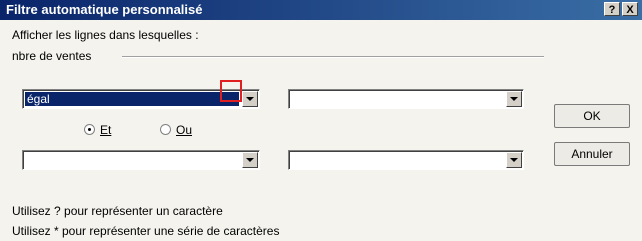 Image resolution: width=642 pixels, height=241 pixels. What do you see at coordinates (106, 130) in the screenshot?
I see `radio-and-label: Et` at bounding box center [106, 130].